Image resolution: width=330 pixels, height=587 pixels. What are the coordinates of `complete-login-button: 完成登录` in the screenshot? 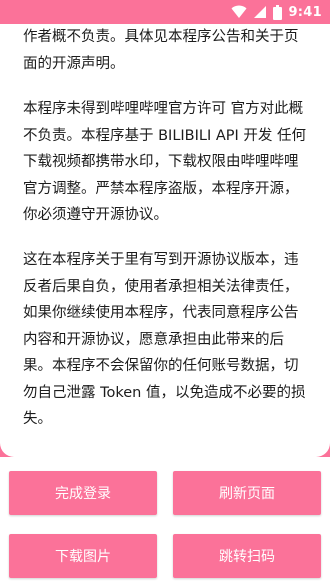 It's located at (83, 493).